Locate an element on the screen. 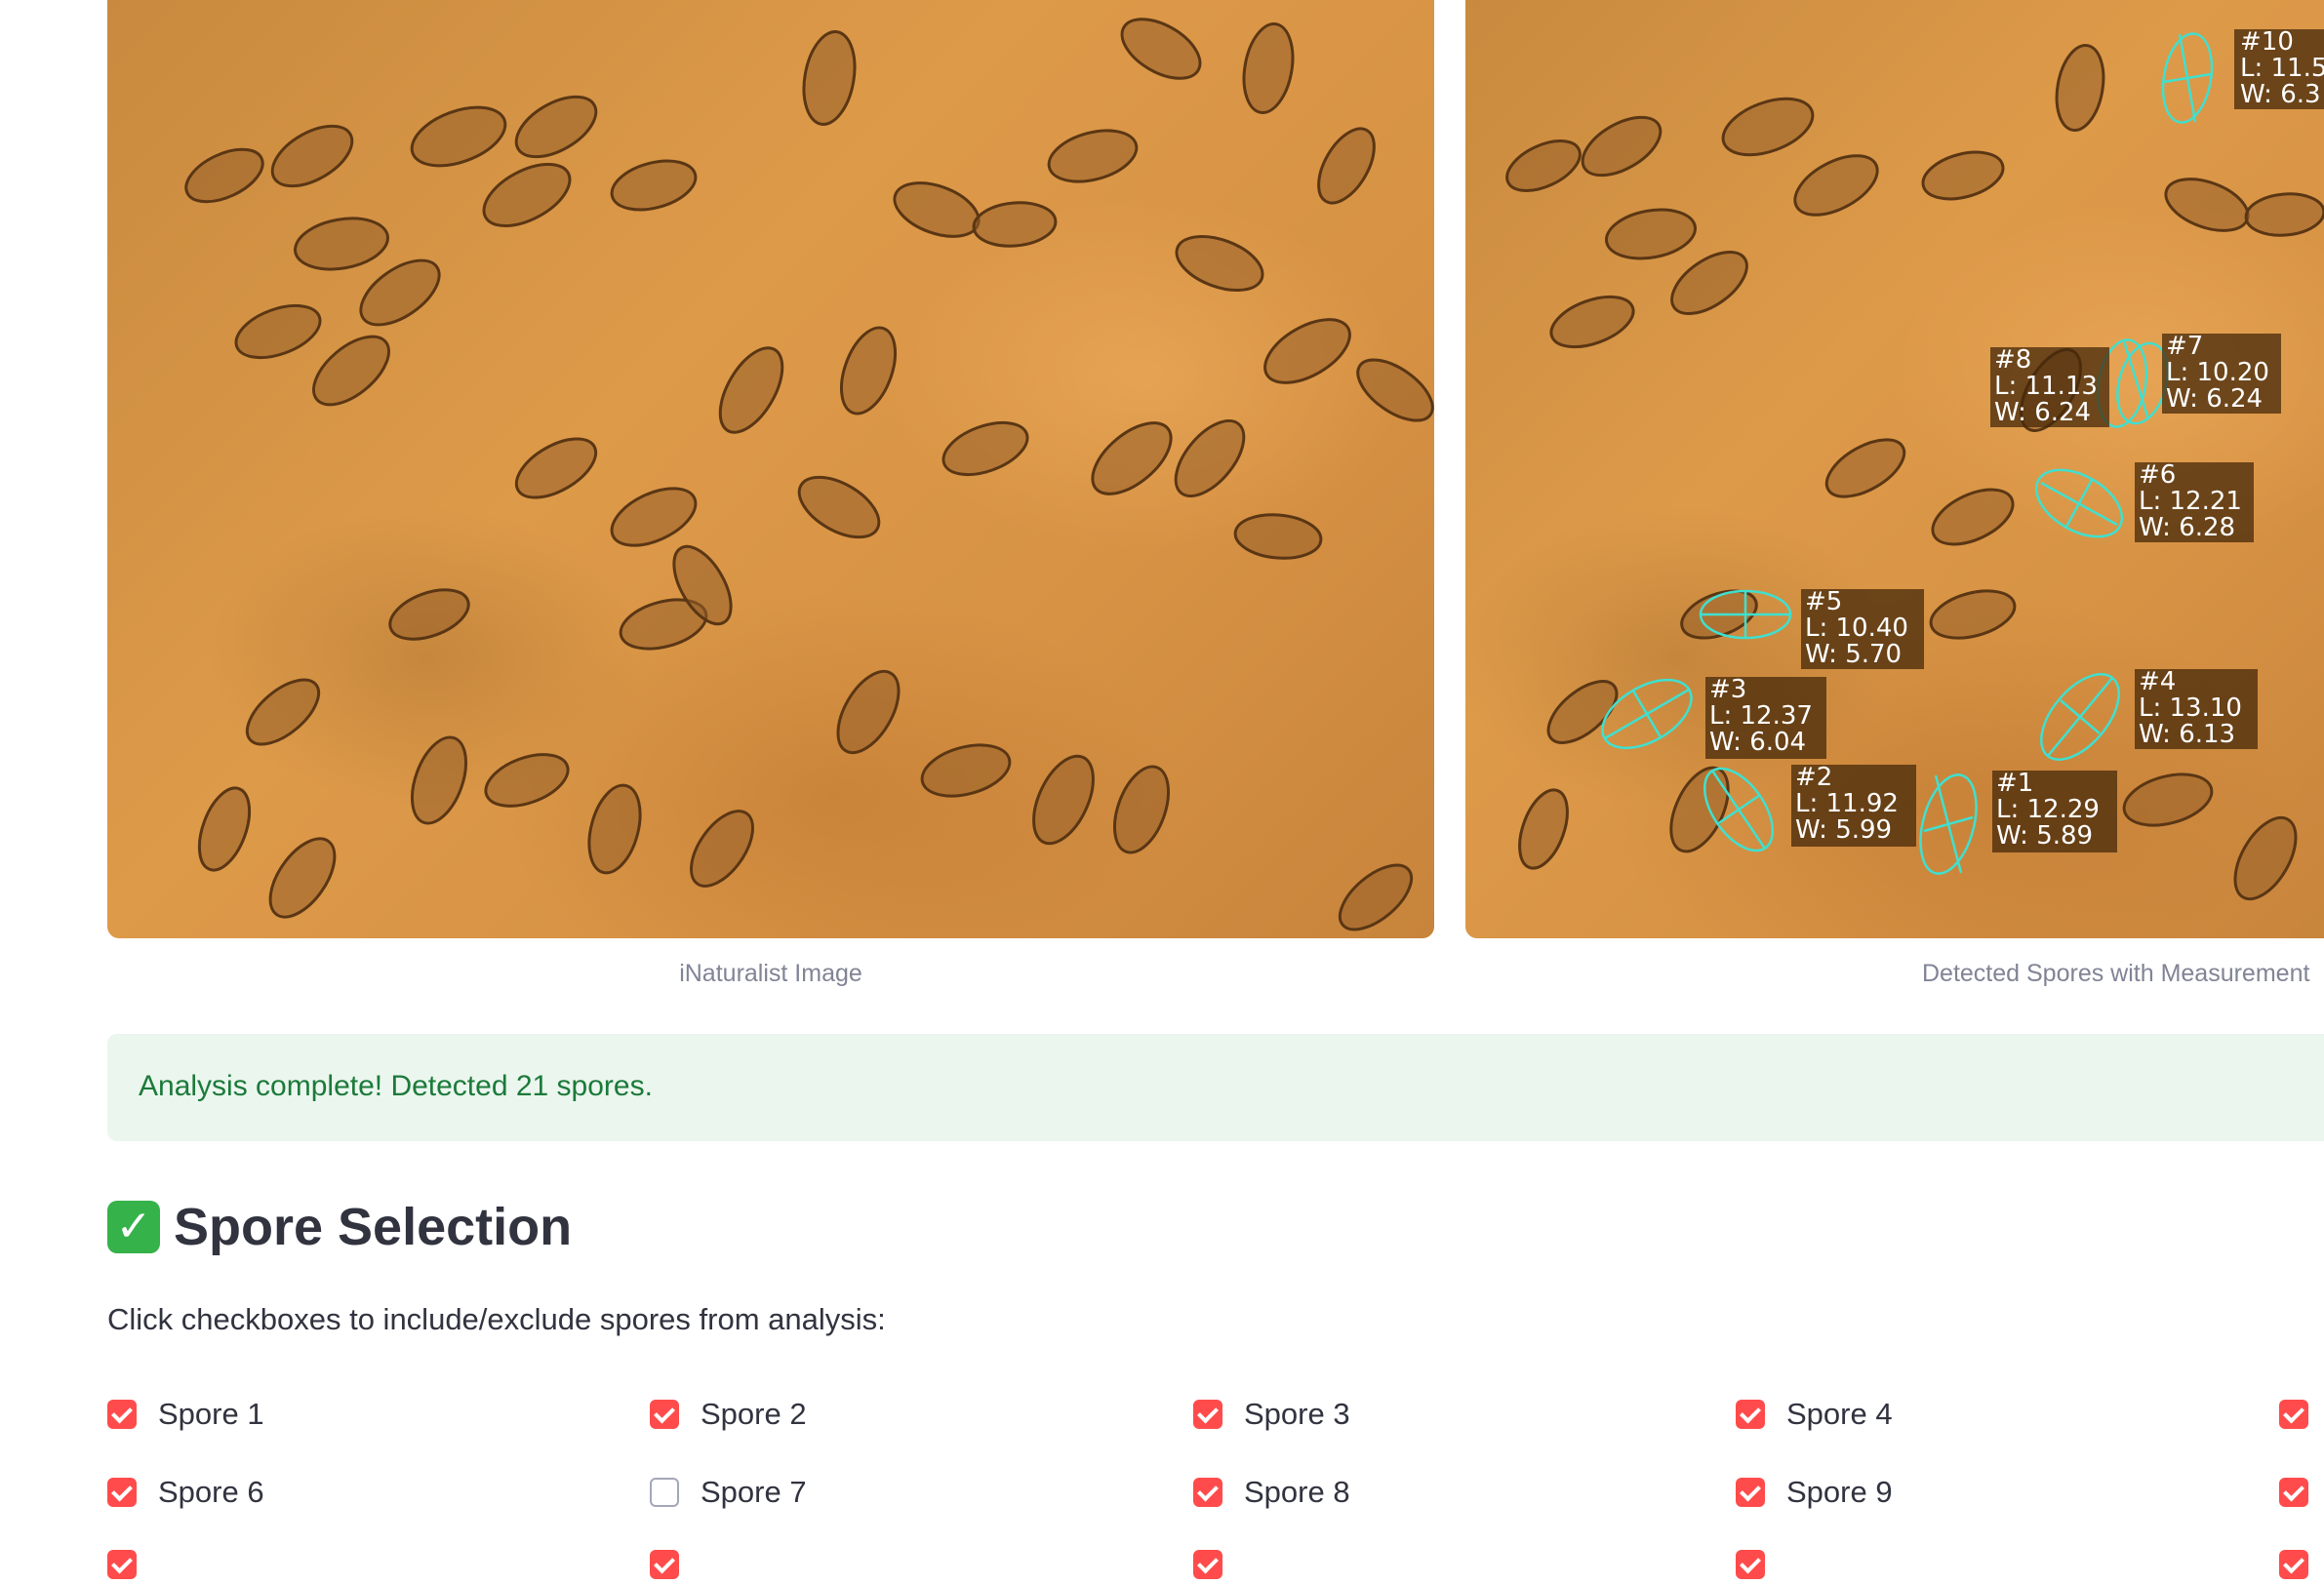  check-mark-emoji-icon: ✓ is located at coordinates (133, 1227).